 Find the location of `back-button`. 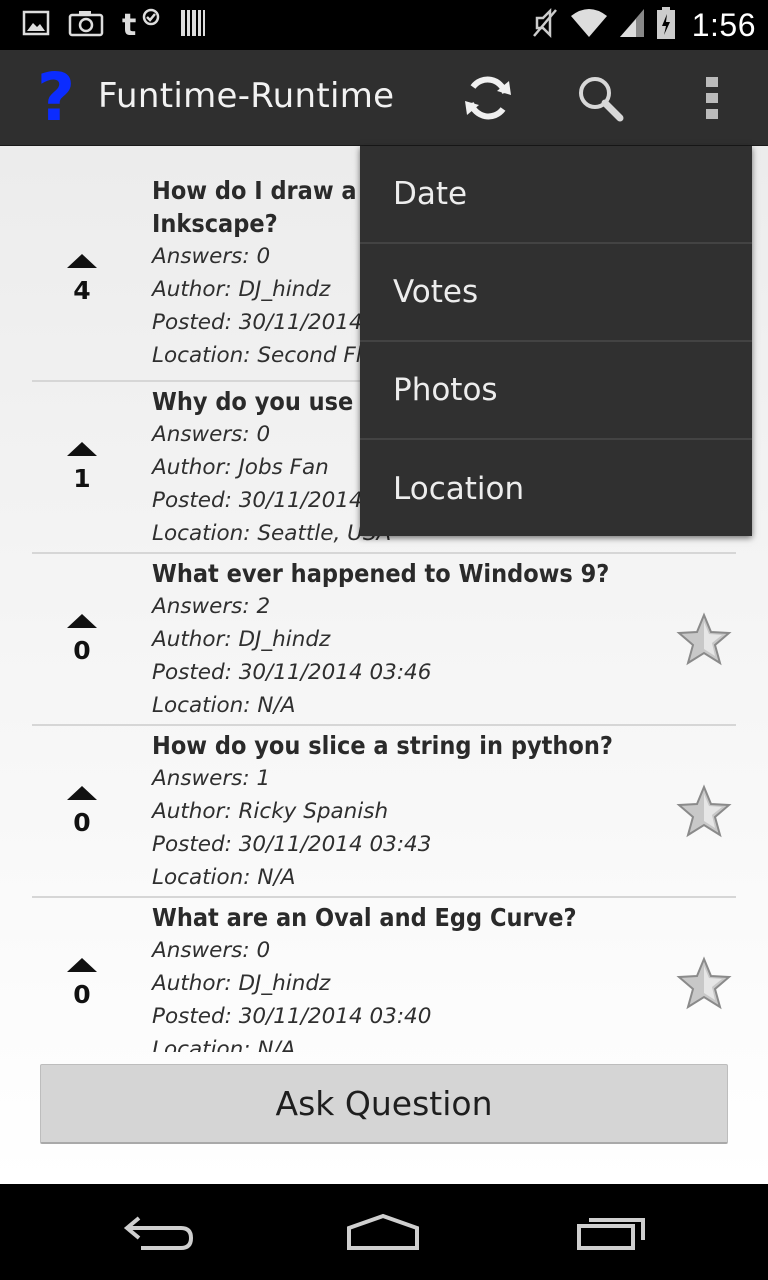

back-button is located at coordinates (159, 1232).